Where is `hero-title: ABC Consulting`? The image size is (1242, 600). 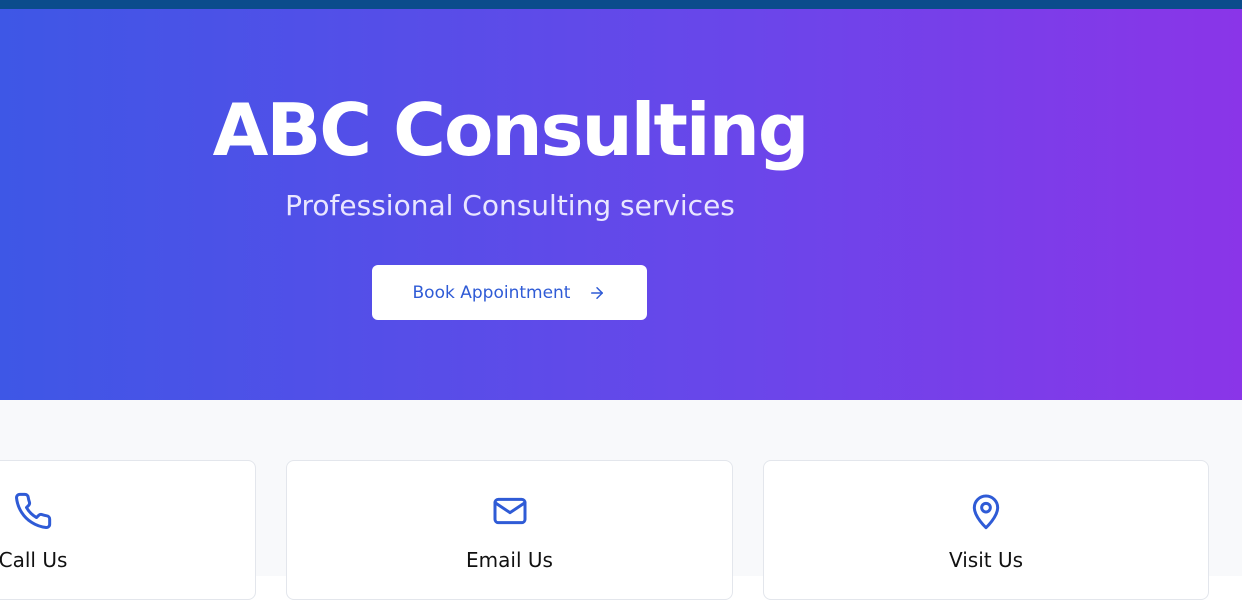 hero-title: ABC Consulting is located at coordinates (511, 130).